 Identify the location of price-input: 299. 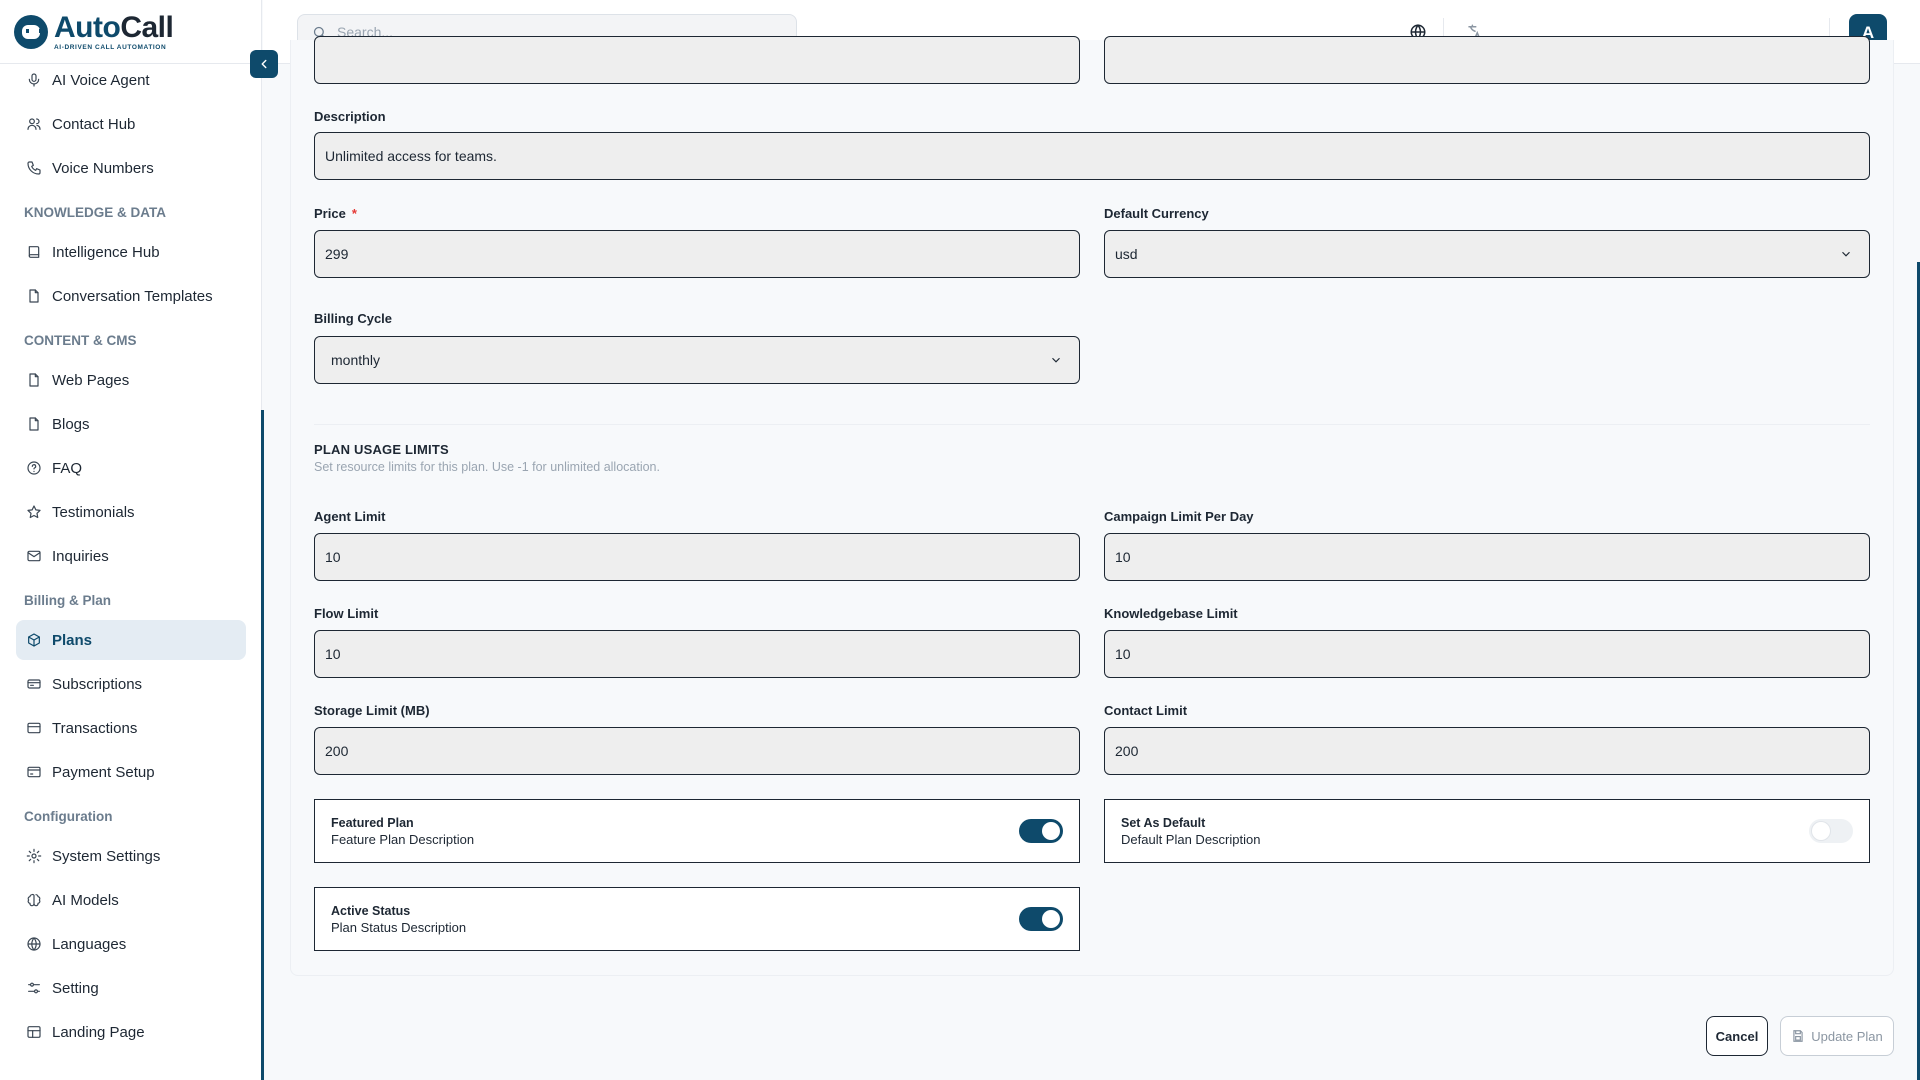
(697, 254).